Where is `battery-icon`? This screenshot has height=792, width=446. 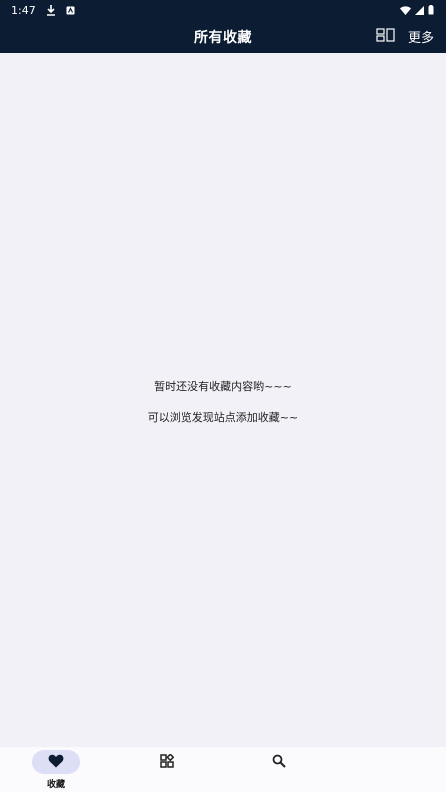 battery-icon is located at coordinates (431, 10).